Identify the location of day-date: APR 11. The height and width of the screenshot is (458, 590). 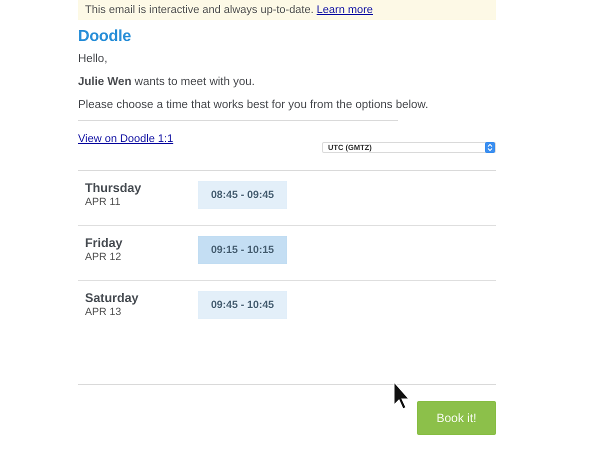
(103, 202).